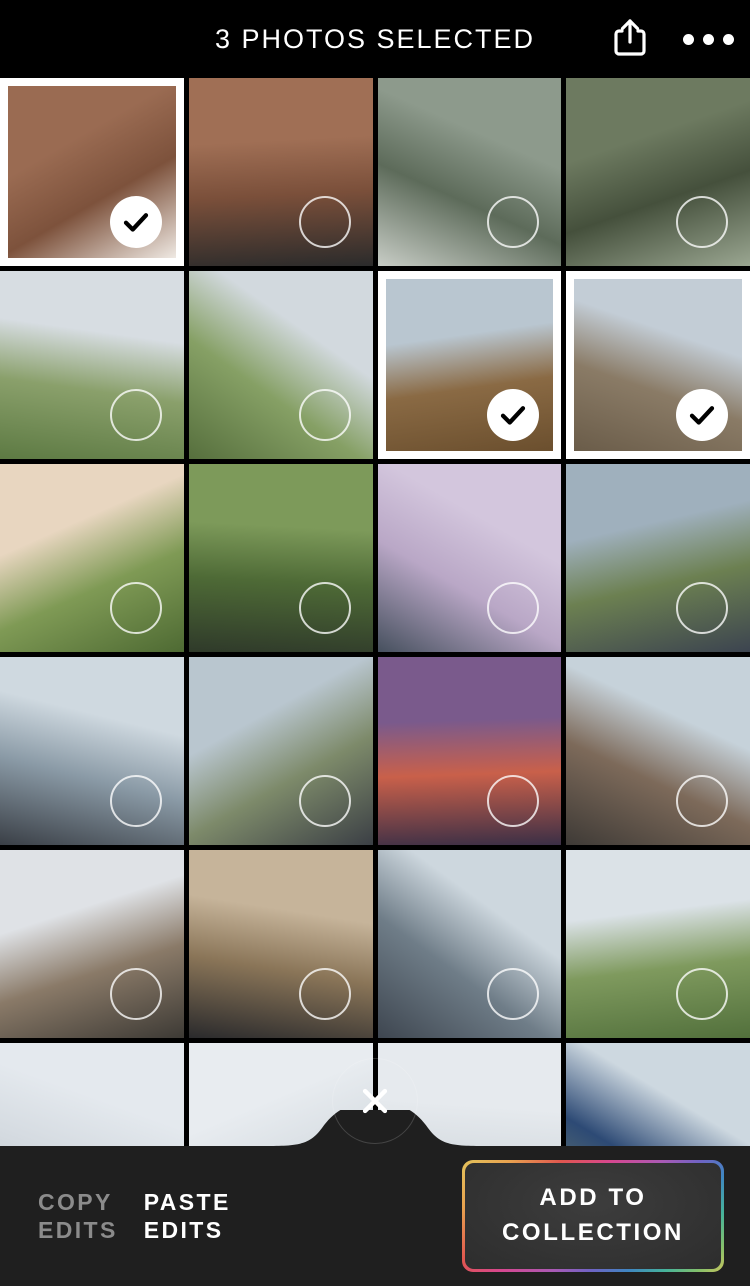  I want to click on copy-edits-label-line2: EDITS, so click(78, 1230).